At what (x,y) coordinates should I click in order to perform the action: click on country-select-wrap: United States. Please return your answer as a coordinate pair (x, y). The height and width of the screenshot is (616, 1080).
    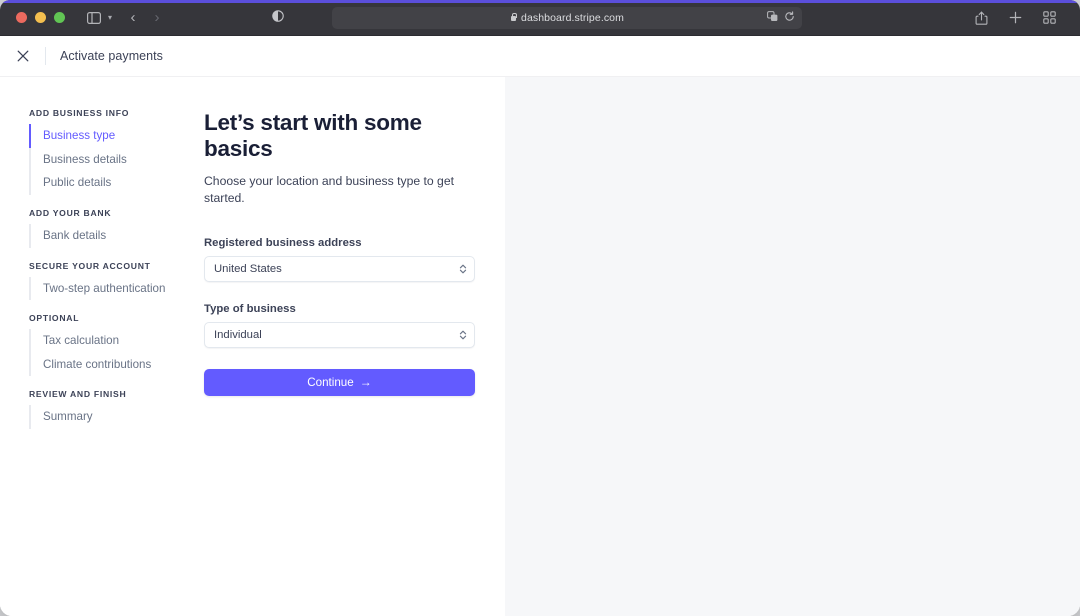
    Looking at the image, I should click on (339, 268).